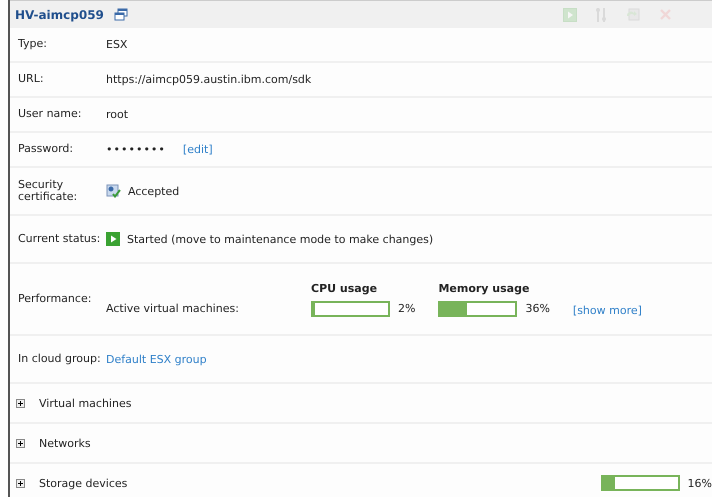  What do you see at coordinates (407, 308) in the screenshot?
I see `usage-reading: 2%` at bounding box center [407, 308].